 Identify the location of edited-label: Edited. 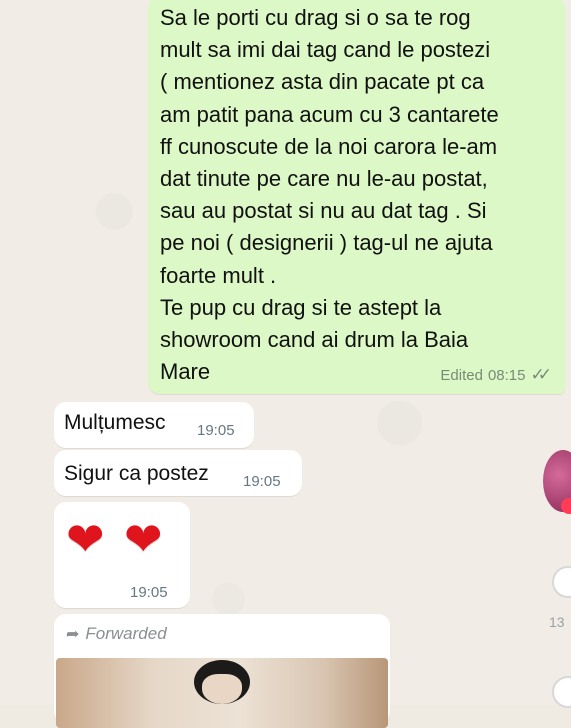
(461, 375).